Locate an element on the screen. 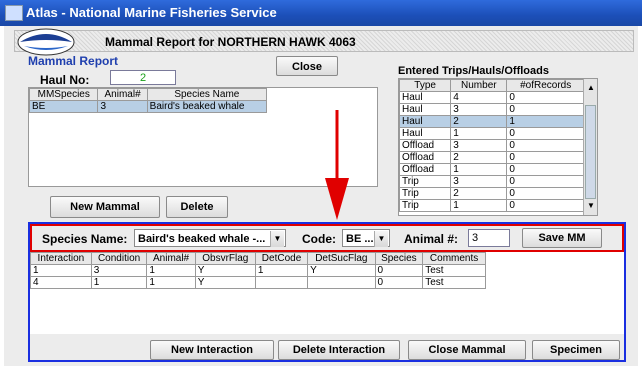 The height and width of the screenshot is (366, 642). scroll-up-icon: ▲ is located at coordinates (591, 87).